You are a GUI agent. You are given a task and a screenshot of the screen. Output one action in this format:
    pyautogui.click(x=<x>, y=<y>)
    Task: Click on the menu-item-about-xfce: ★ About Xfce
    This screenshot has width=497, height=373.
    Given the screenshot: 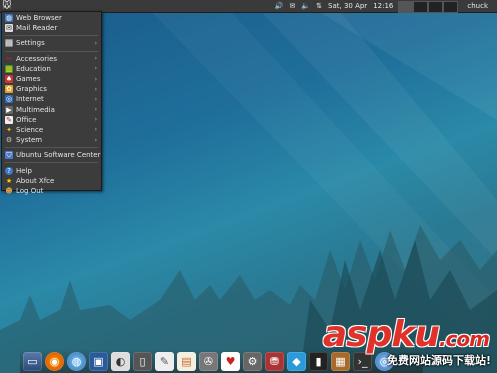 What is the action you would take?
    pyautogui.click(x=51, y=181)
    